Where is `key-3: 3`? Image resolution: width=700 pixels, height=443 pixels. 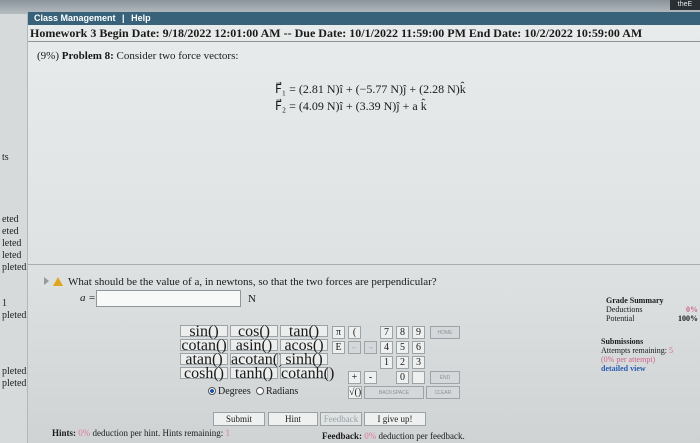 key-3: 3 is located at coordinates (418, 362).